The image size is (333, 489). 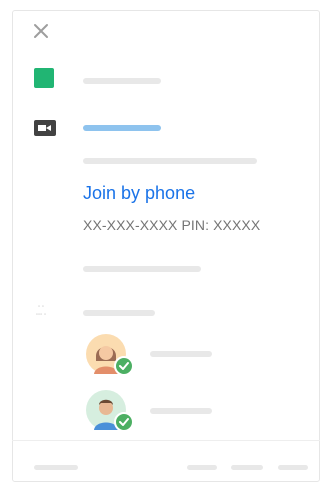 I want to click on color-square-icon, so click(x=44, y=78).